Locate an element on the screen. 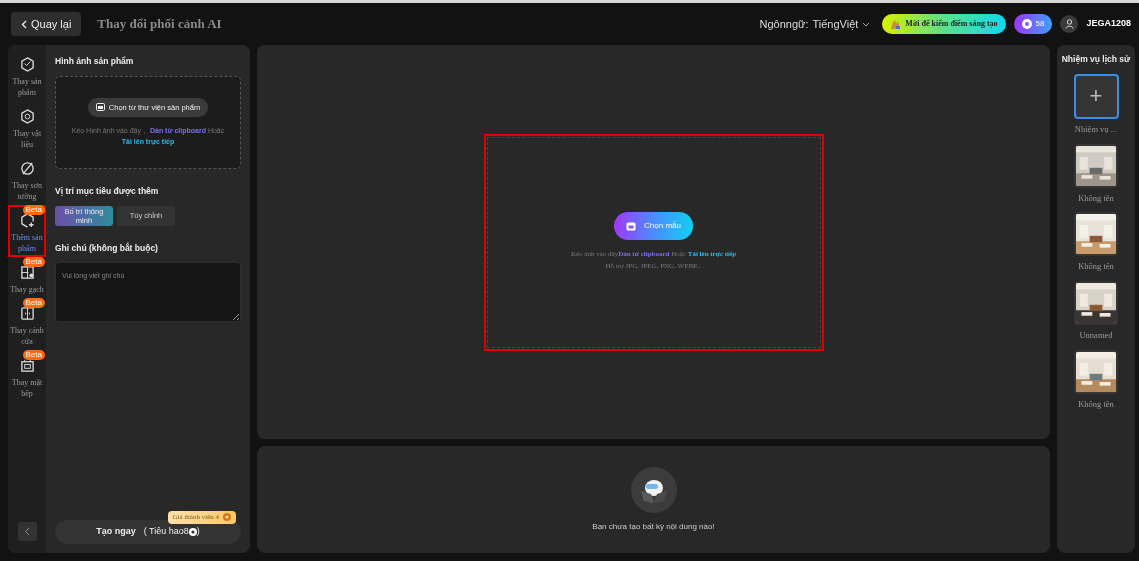  template-button: Chọn mẫu is located at coordinates (653, 226).